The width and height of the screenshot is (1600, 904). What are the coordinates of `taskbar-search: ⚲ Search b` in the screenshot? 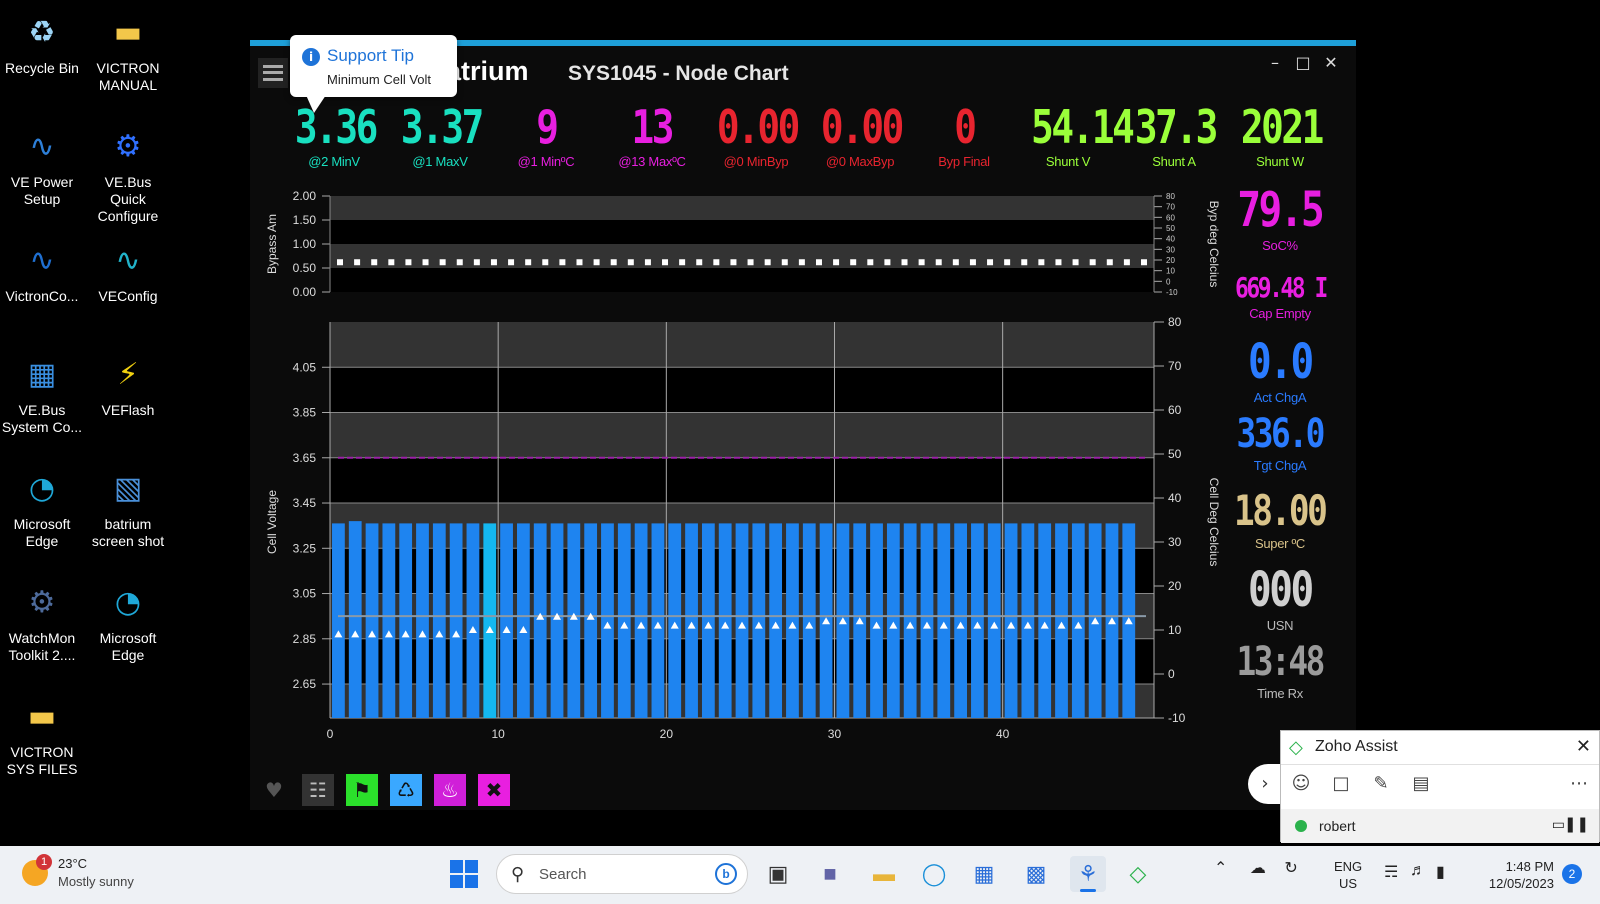 It's located at (622, 874).